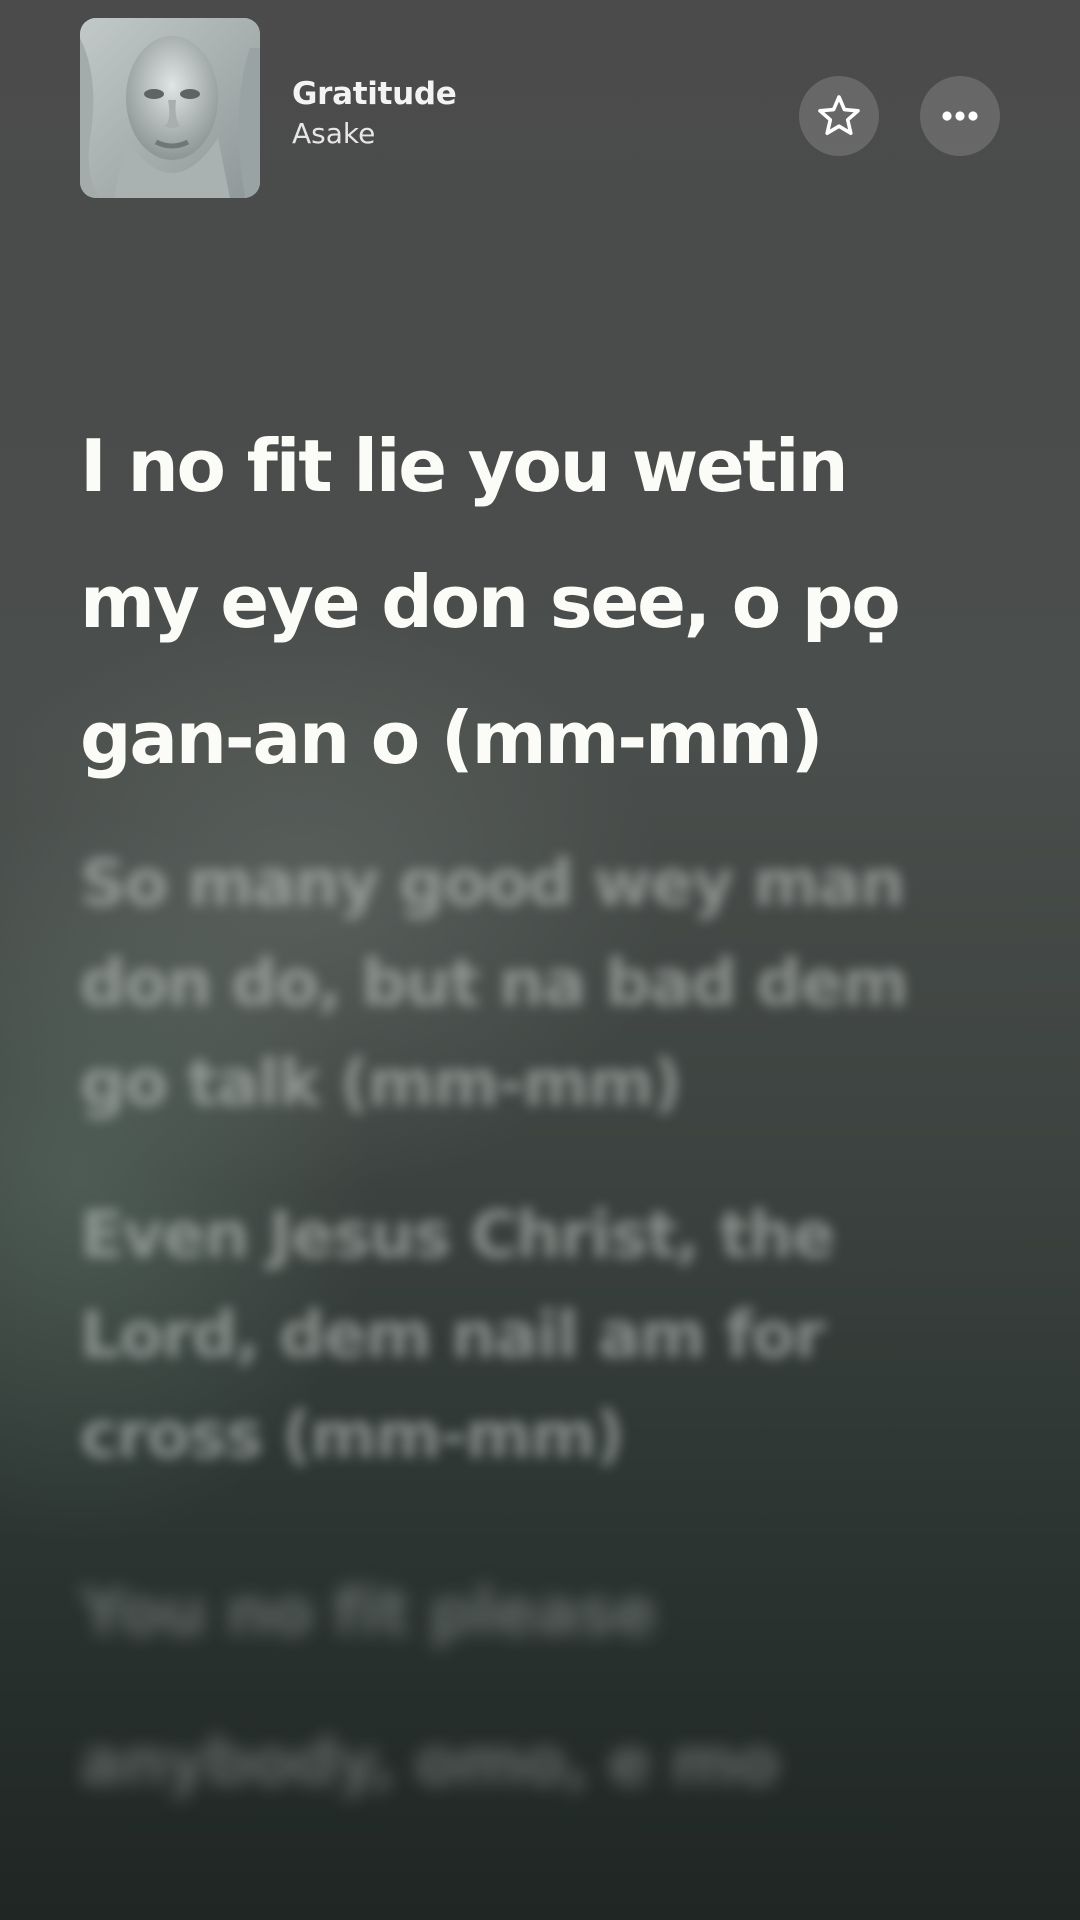 The height and width of the screenshot is (1920, 1080). Describe the element at coordinates (540, 105) in the screenshot. I see `now-playing-header: Gratitude Asake` at that location.